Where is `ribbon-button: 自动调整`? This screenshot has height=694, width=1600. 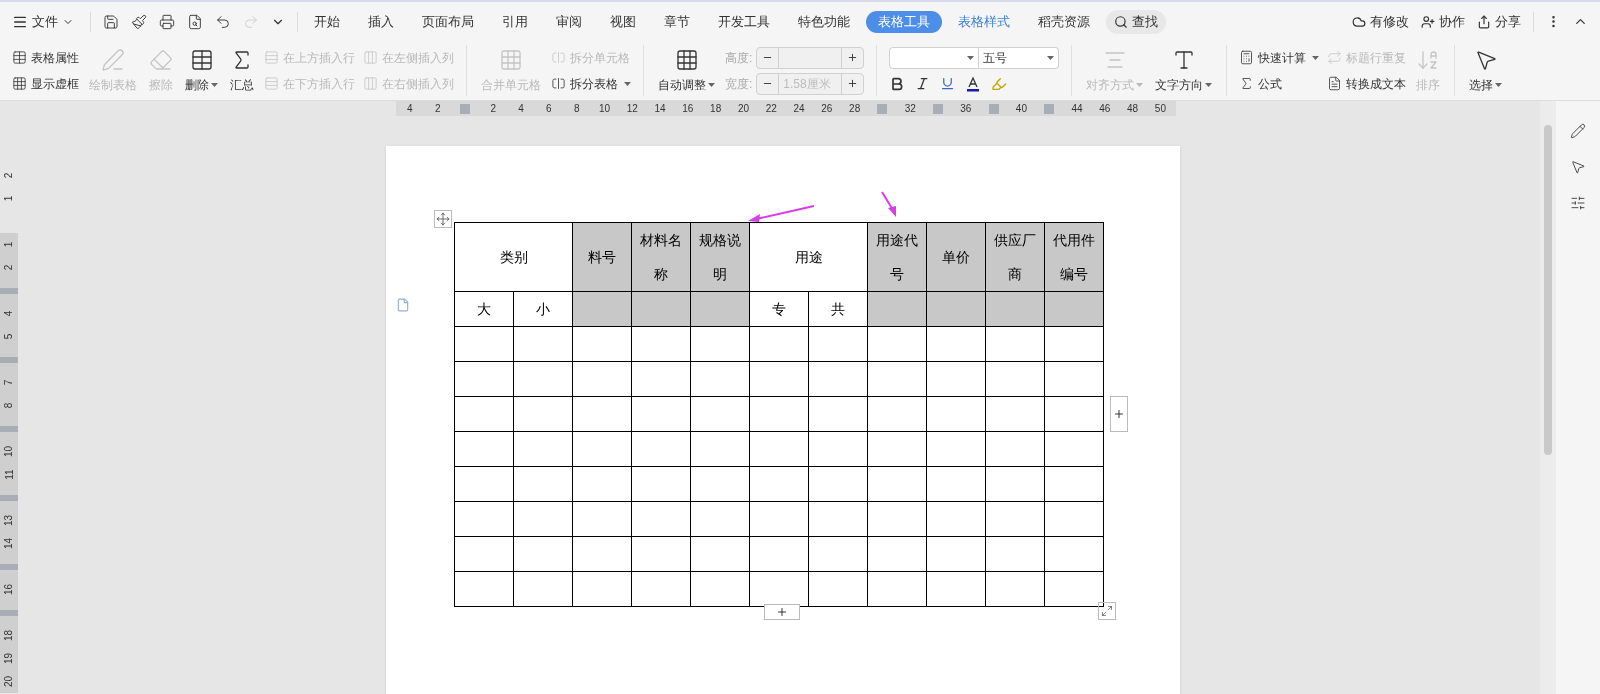 ribbon-button: 自动调整 is located at coordinates (686, 70).